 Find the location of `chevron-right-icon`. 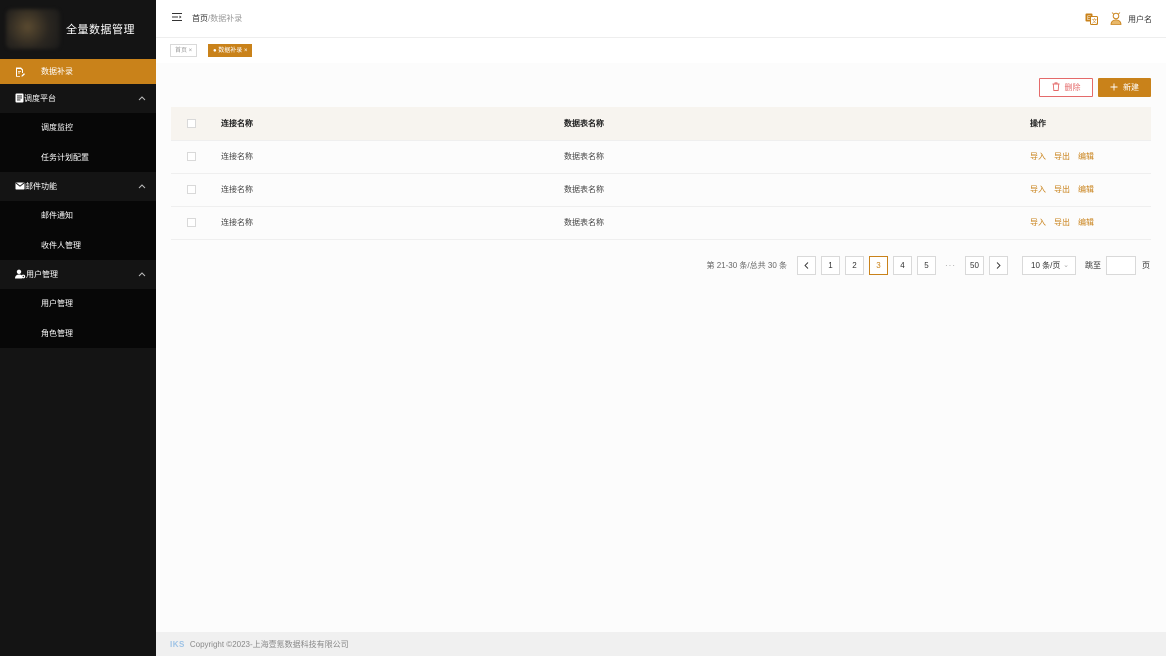

chevron-right-icon is located at coordinates (998, 265).